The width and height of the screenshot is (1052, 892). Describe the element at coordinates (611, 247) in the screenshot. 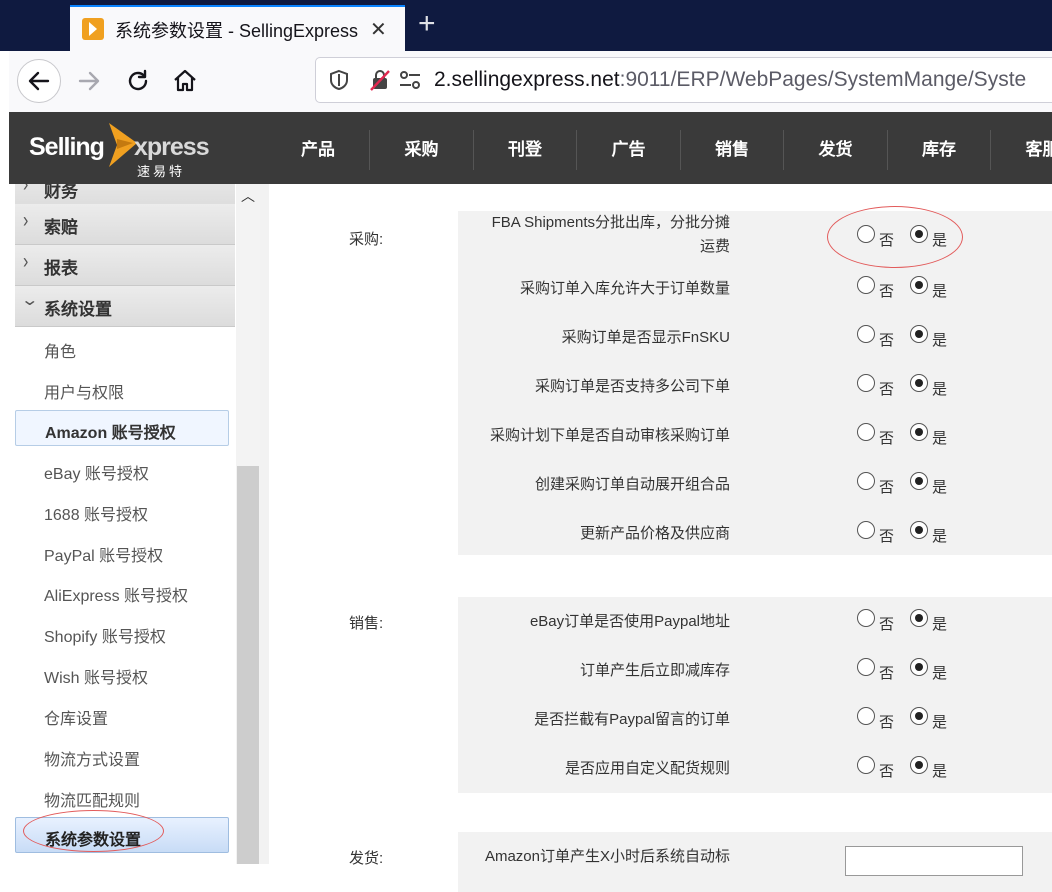

I see `setting-label-line: 运费` at that location.